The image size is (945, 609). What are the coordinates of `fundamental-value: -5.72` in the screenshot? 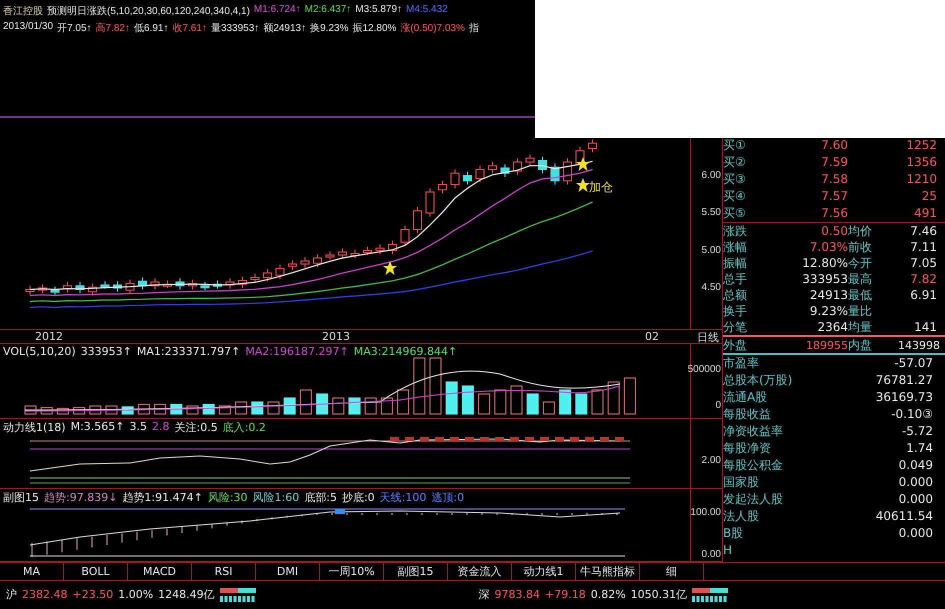 It's located at (917, 431).